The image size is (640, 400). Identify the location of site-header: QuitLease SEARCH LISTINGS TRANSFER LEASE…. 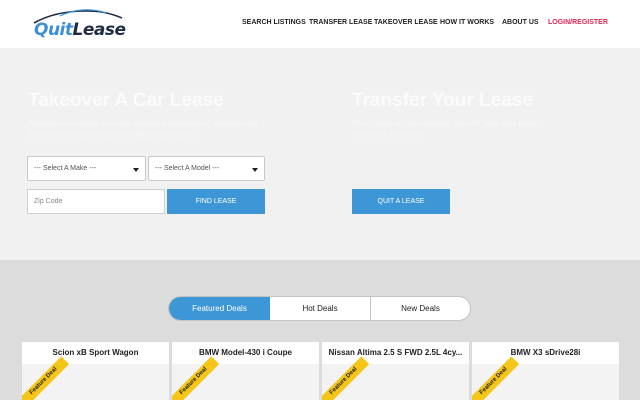
(320, 24).